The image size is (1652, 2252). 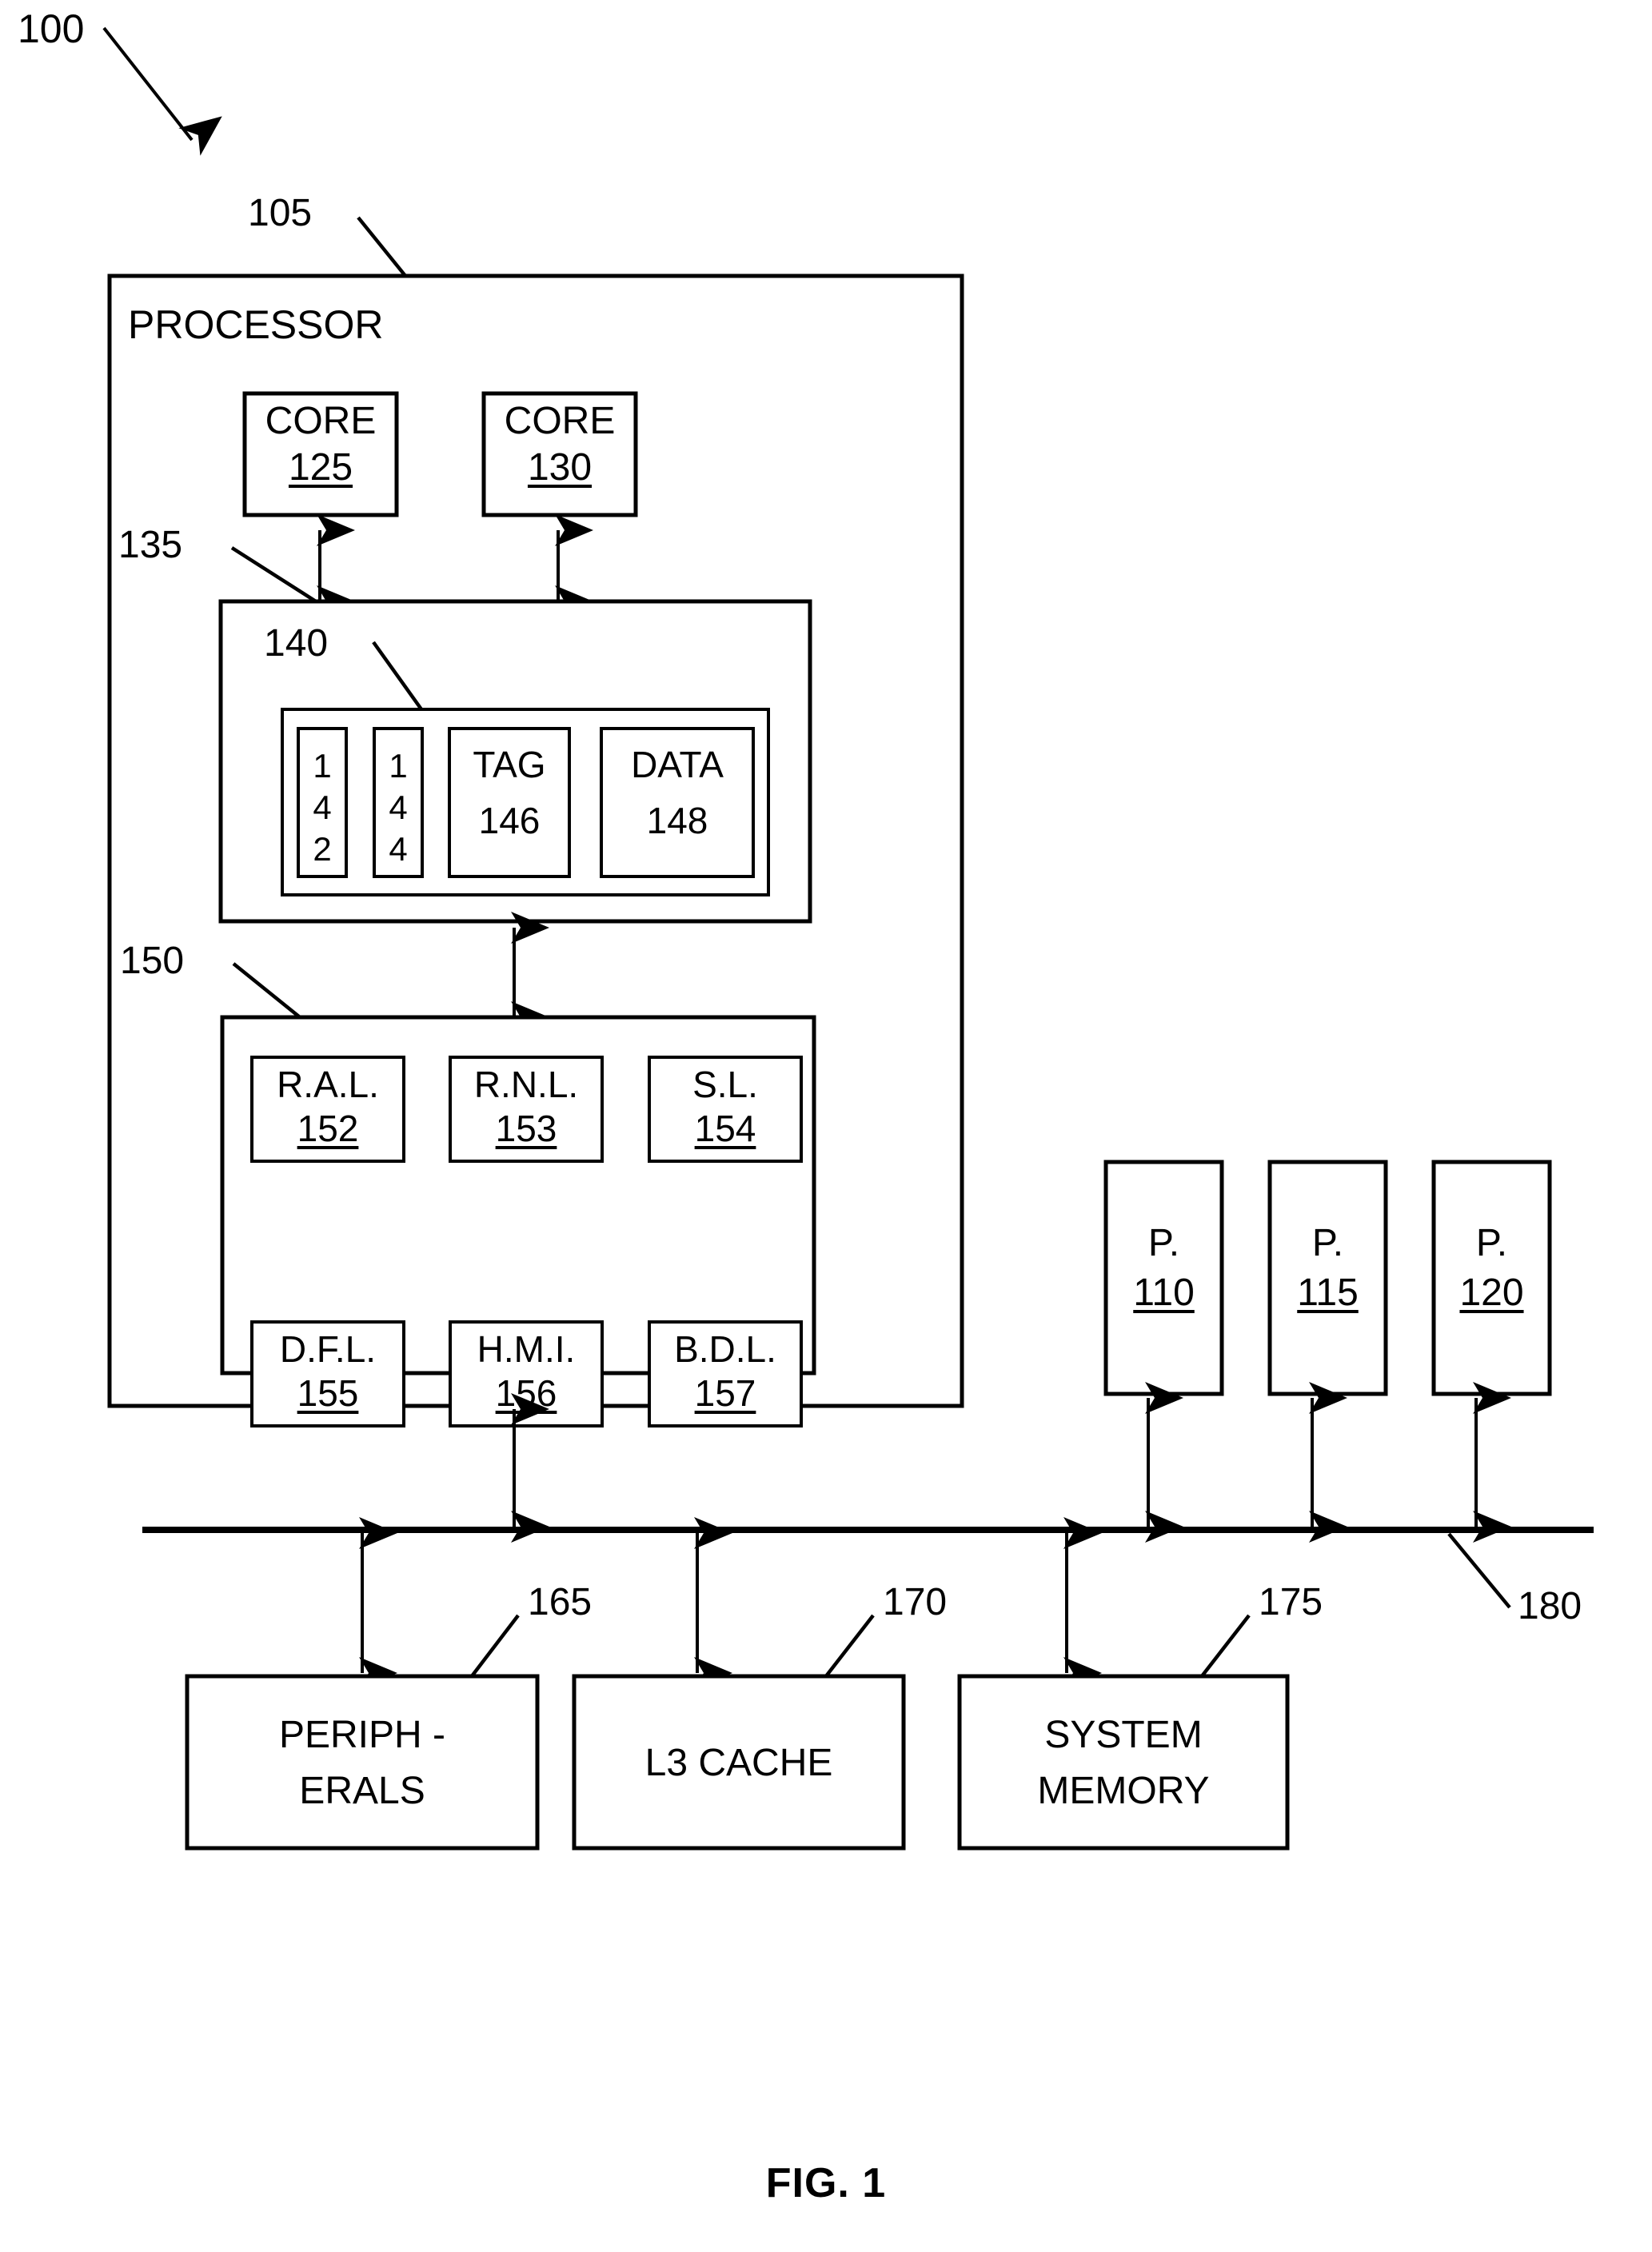 I want to click on core-125-label: CORE, so click(x=321, y=421).